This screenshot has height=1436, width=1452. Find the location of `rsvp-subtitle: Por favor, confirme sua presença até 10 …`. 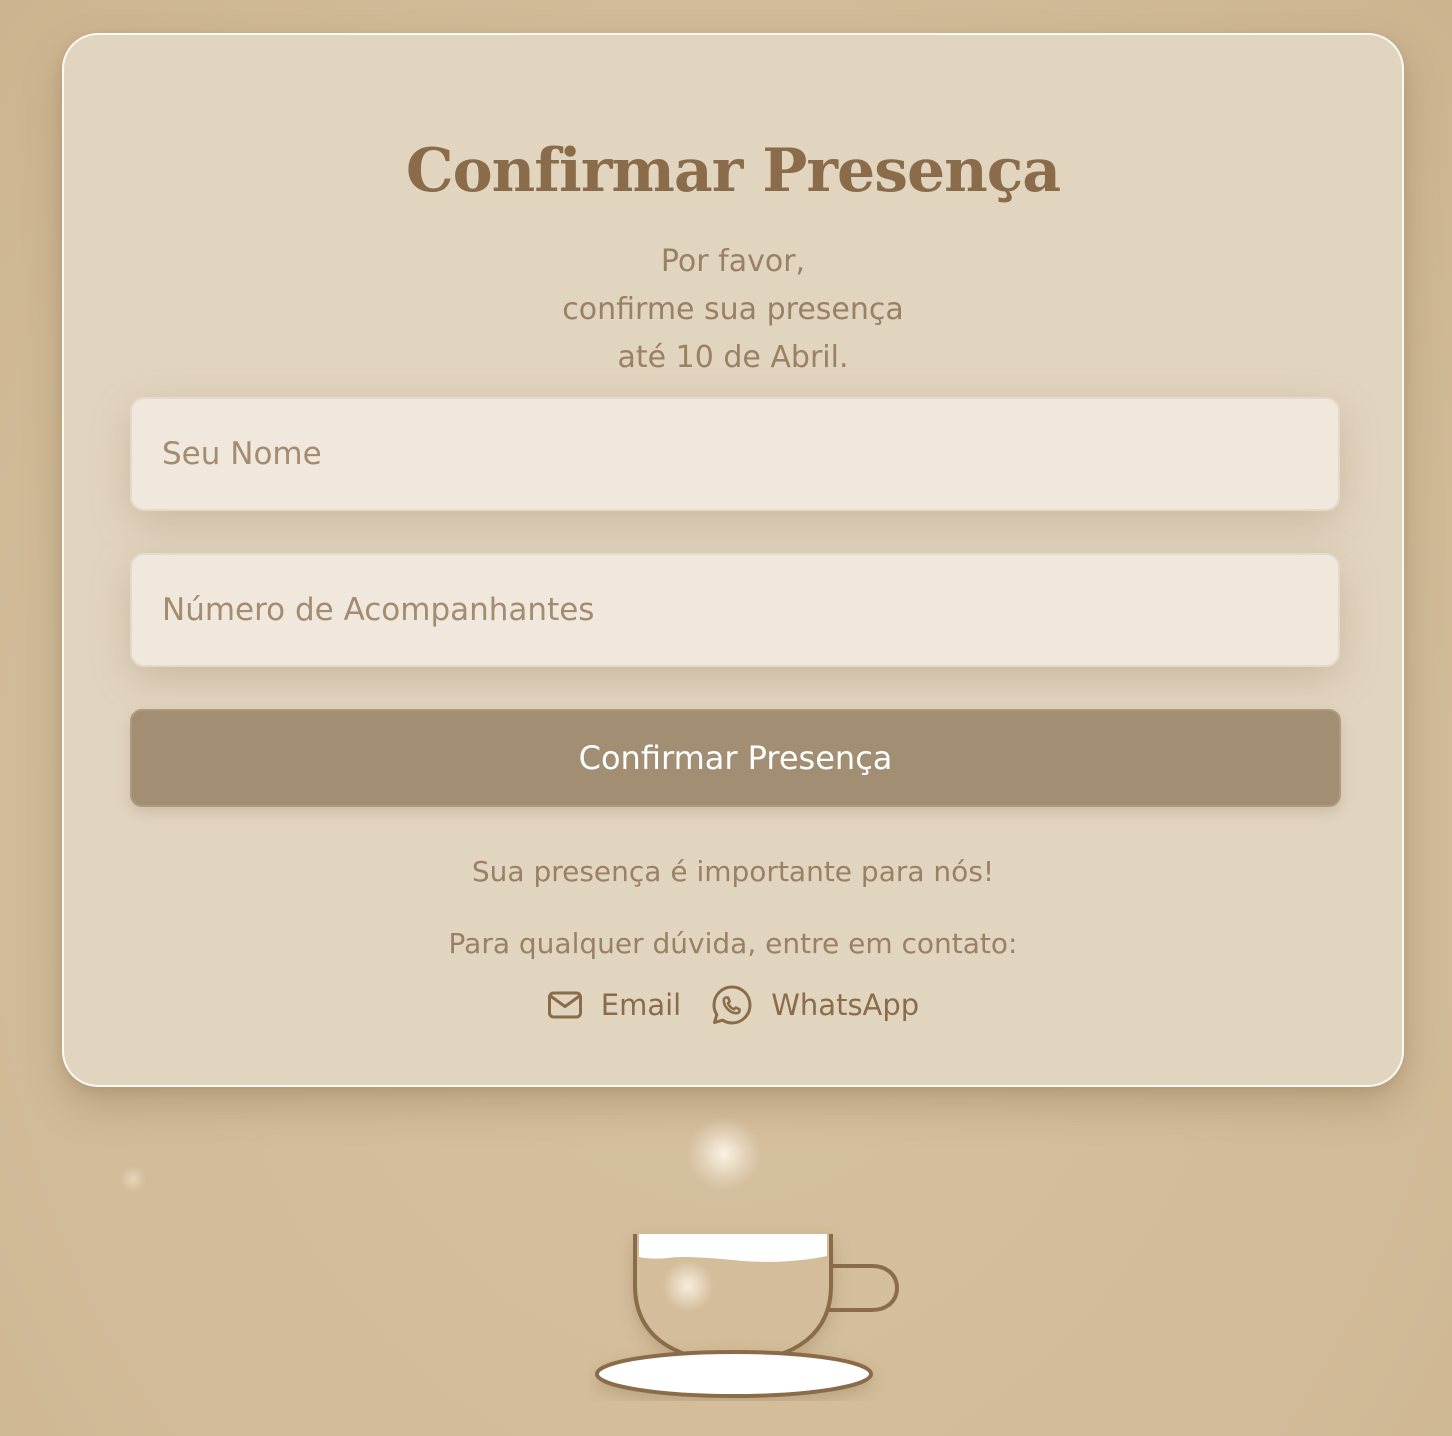

rsvp-subtitle: Por favor, confirme sua presença até 10 … is located at coordinates (733, 310).